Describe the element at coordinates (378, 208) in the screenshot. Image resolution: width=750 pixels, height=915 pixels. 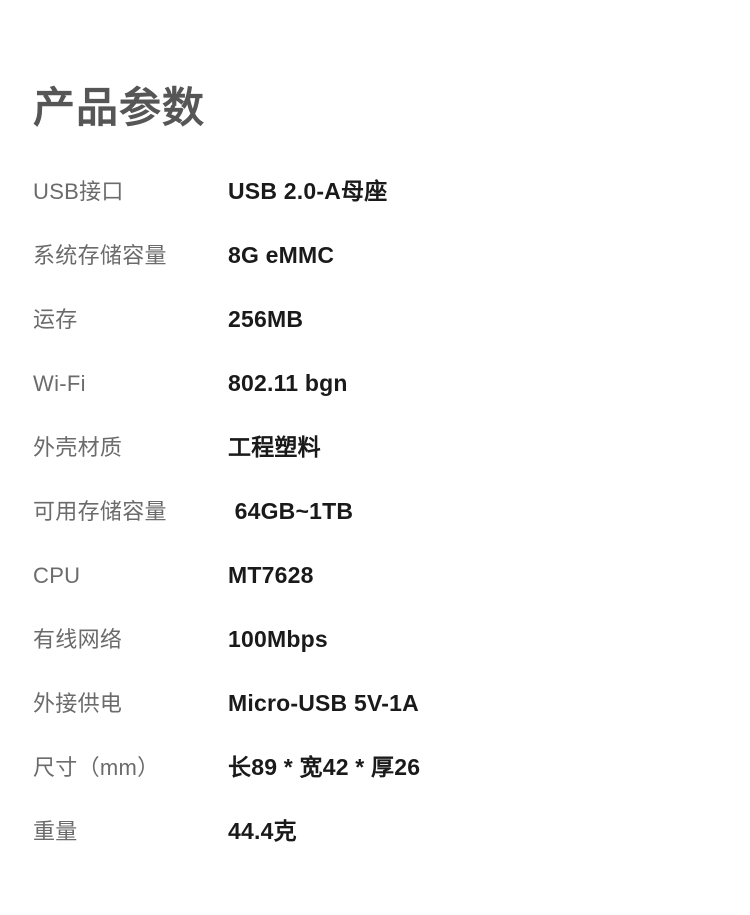
I see `table-row: USB接口 USB 2.0-A母座` at that location.